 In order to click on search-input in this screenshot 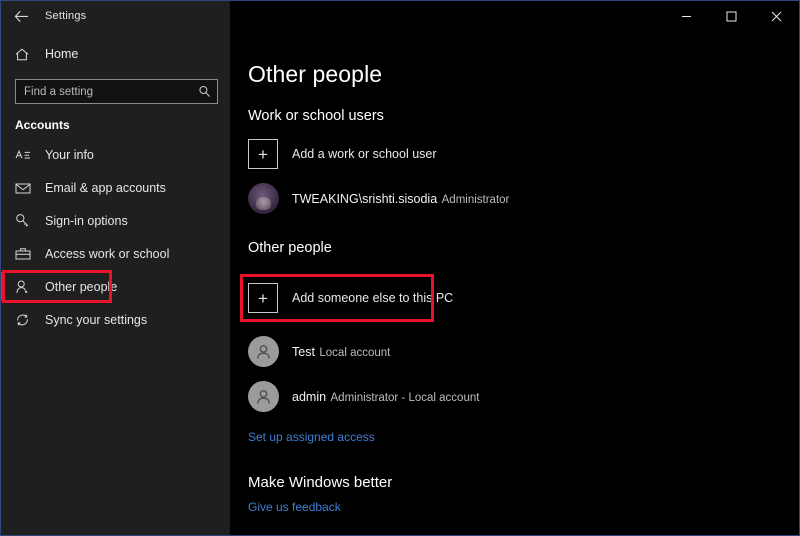, I will do `click(111, 91)`.